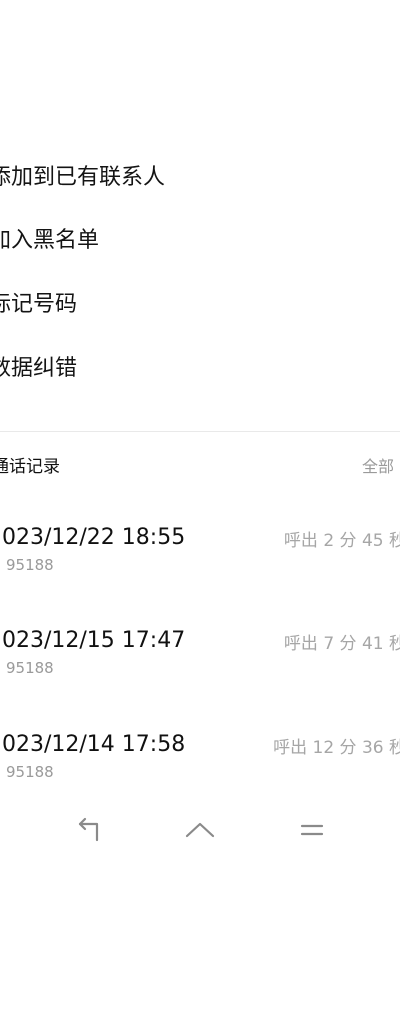 This screenshot has width=400, height=1011. What do you see at coordinates (93, 537) in the screenshot?
I see `call-time: 2023/12/22 18:55` at bounding box center [93, 537].